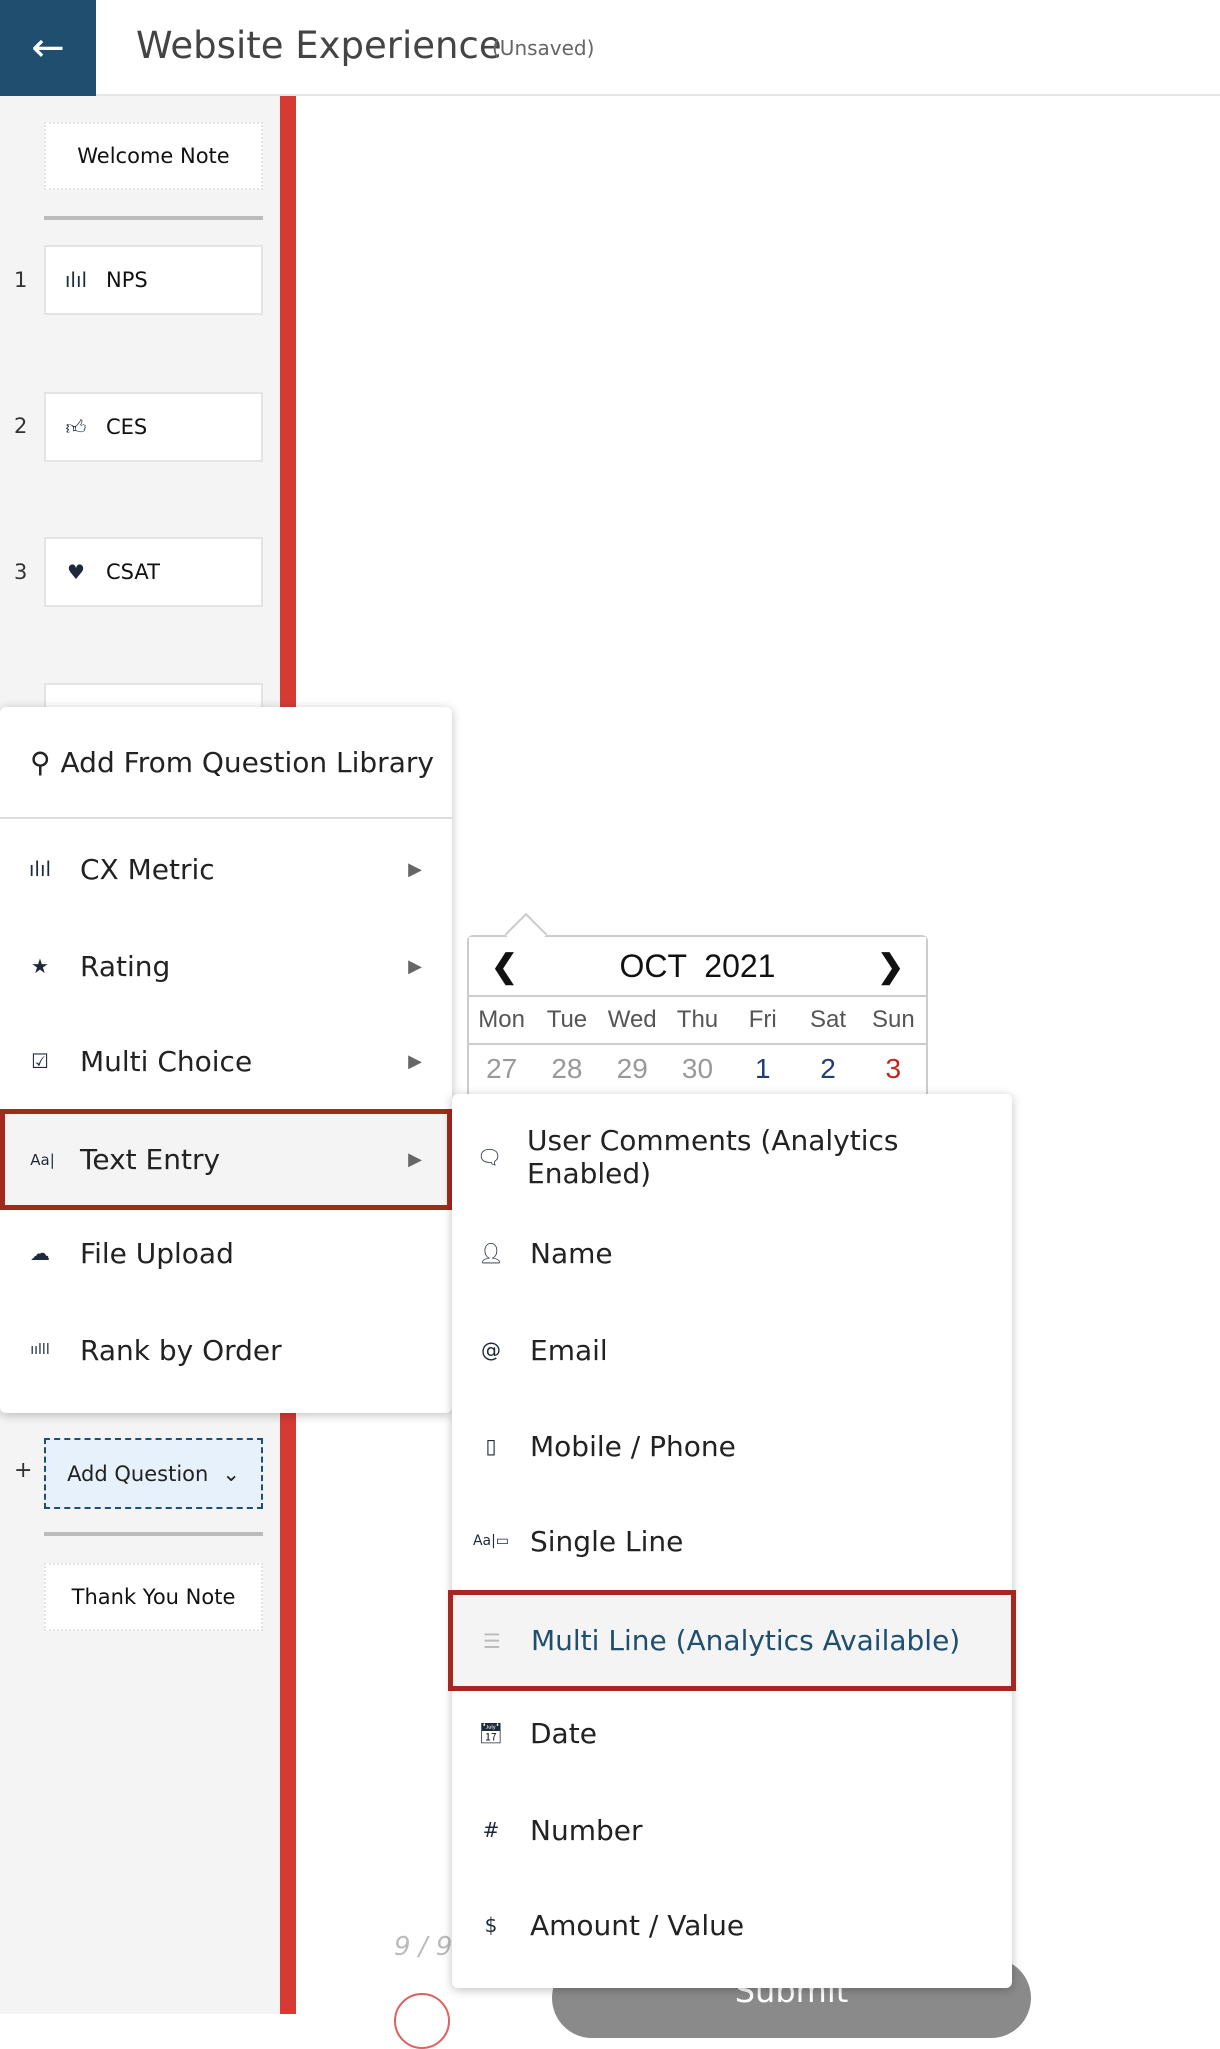 The height and width of the screenshot is (2049, 1220). What do you see at coordinates (569, 1350) in the screenshot?
I see `submenu-label: Email` at bounding box center [569, 1350].